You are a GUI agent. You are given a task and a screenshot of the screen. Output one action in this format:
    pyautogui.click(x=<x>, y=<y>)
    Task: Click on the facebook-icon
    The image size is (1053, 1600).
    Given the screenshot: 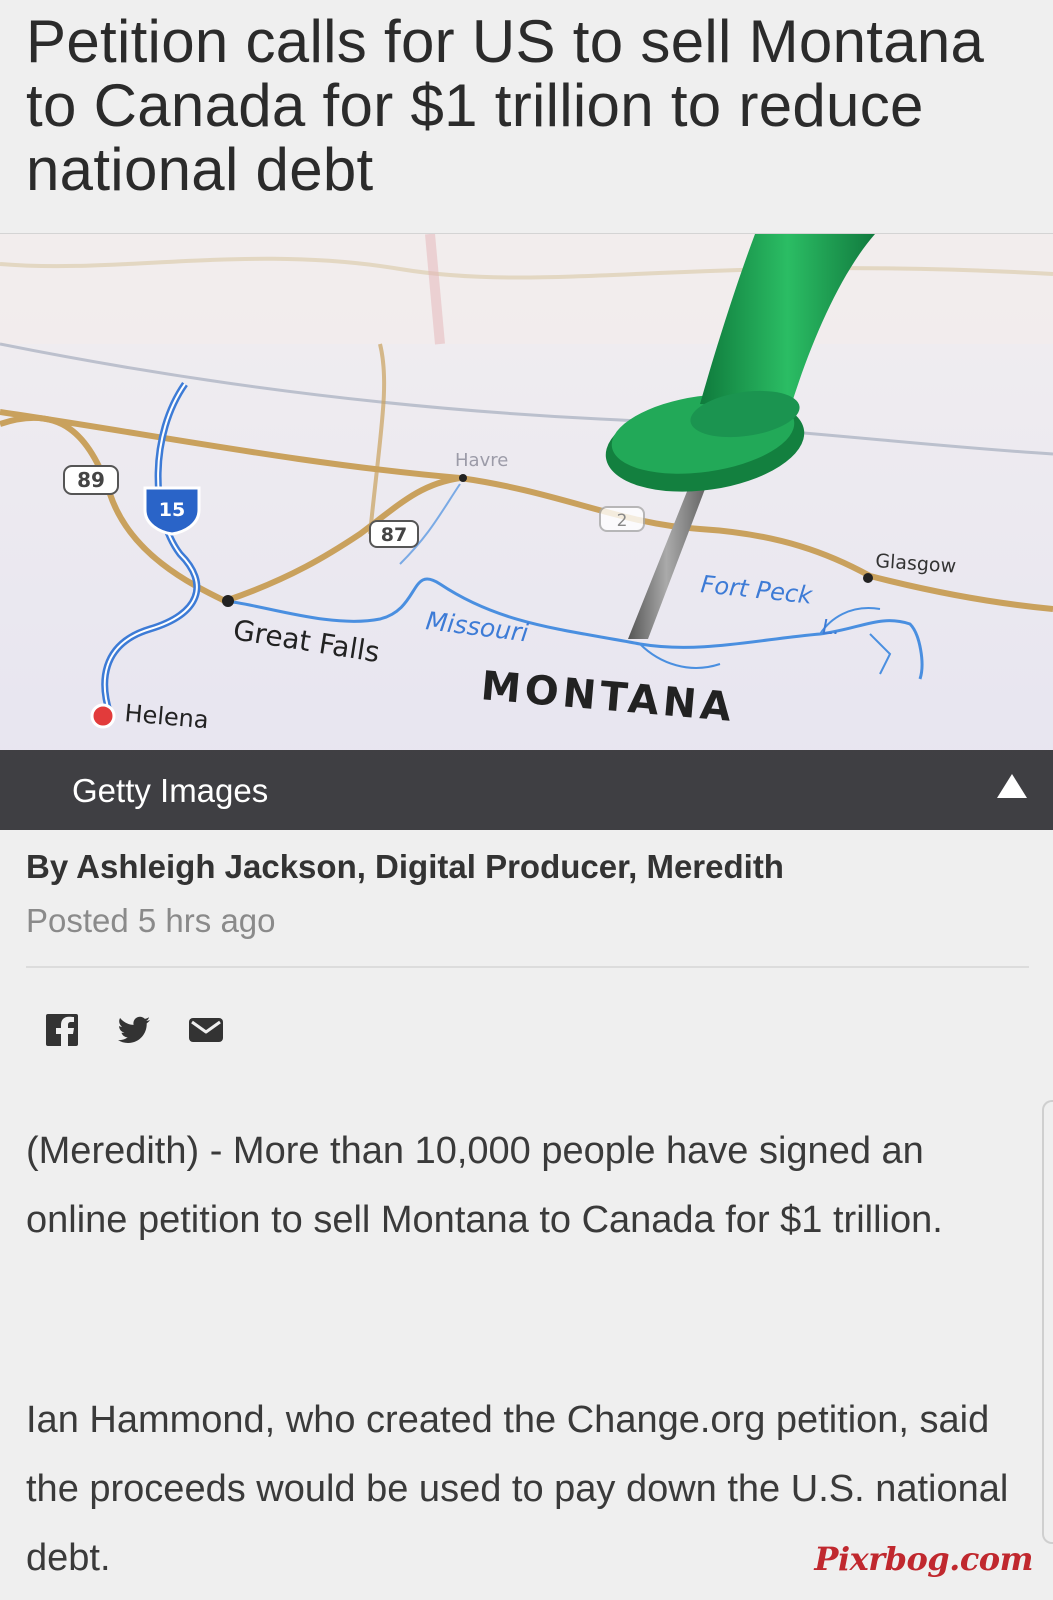 What is the action you would take?
    pyautogui.click(x=62, y=1030)
    